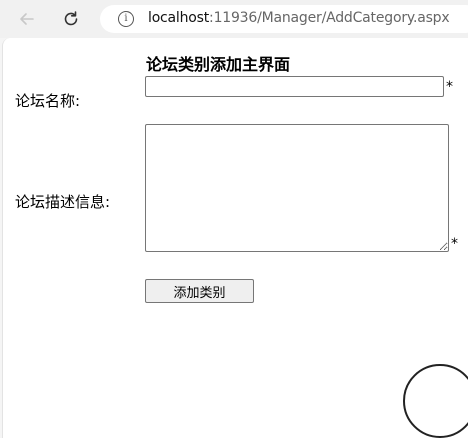 The height and width of the screenshot is (438, 468). Describe the element at coordinates (63, 202) in the screenshot. I see `forum-description-label: 论坛描述信息:` at that location.